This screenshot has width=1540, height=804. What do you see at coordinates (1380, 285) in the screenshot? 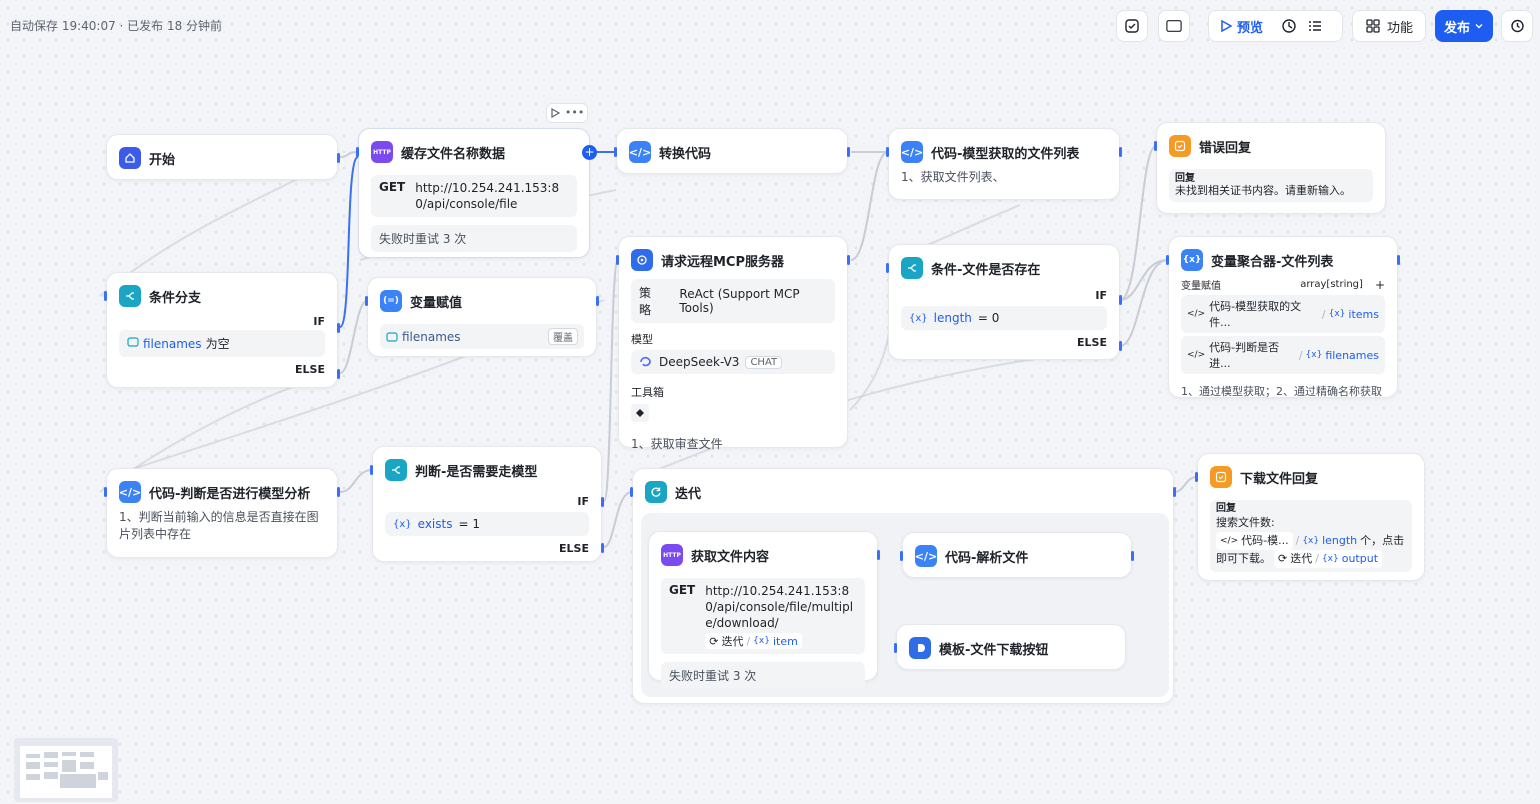
I see `add-var-icon: +` at bounding box center [1380, 285].